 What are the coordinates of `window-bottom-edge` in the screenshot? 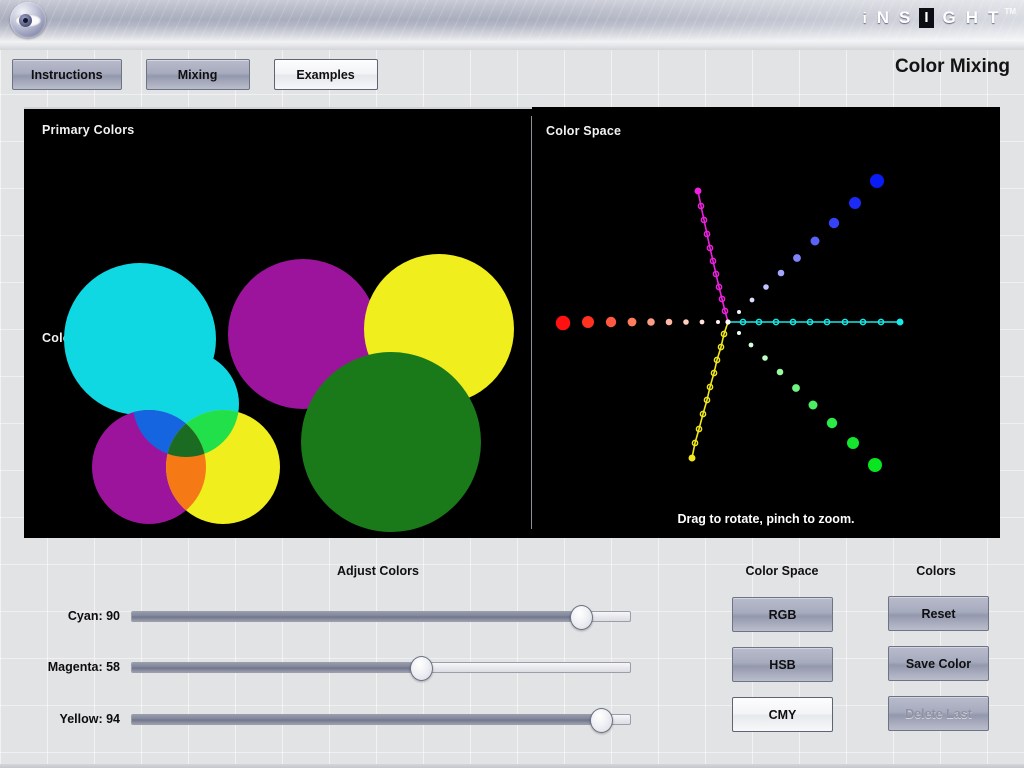 It's located at (512, 766).